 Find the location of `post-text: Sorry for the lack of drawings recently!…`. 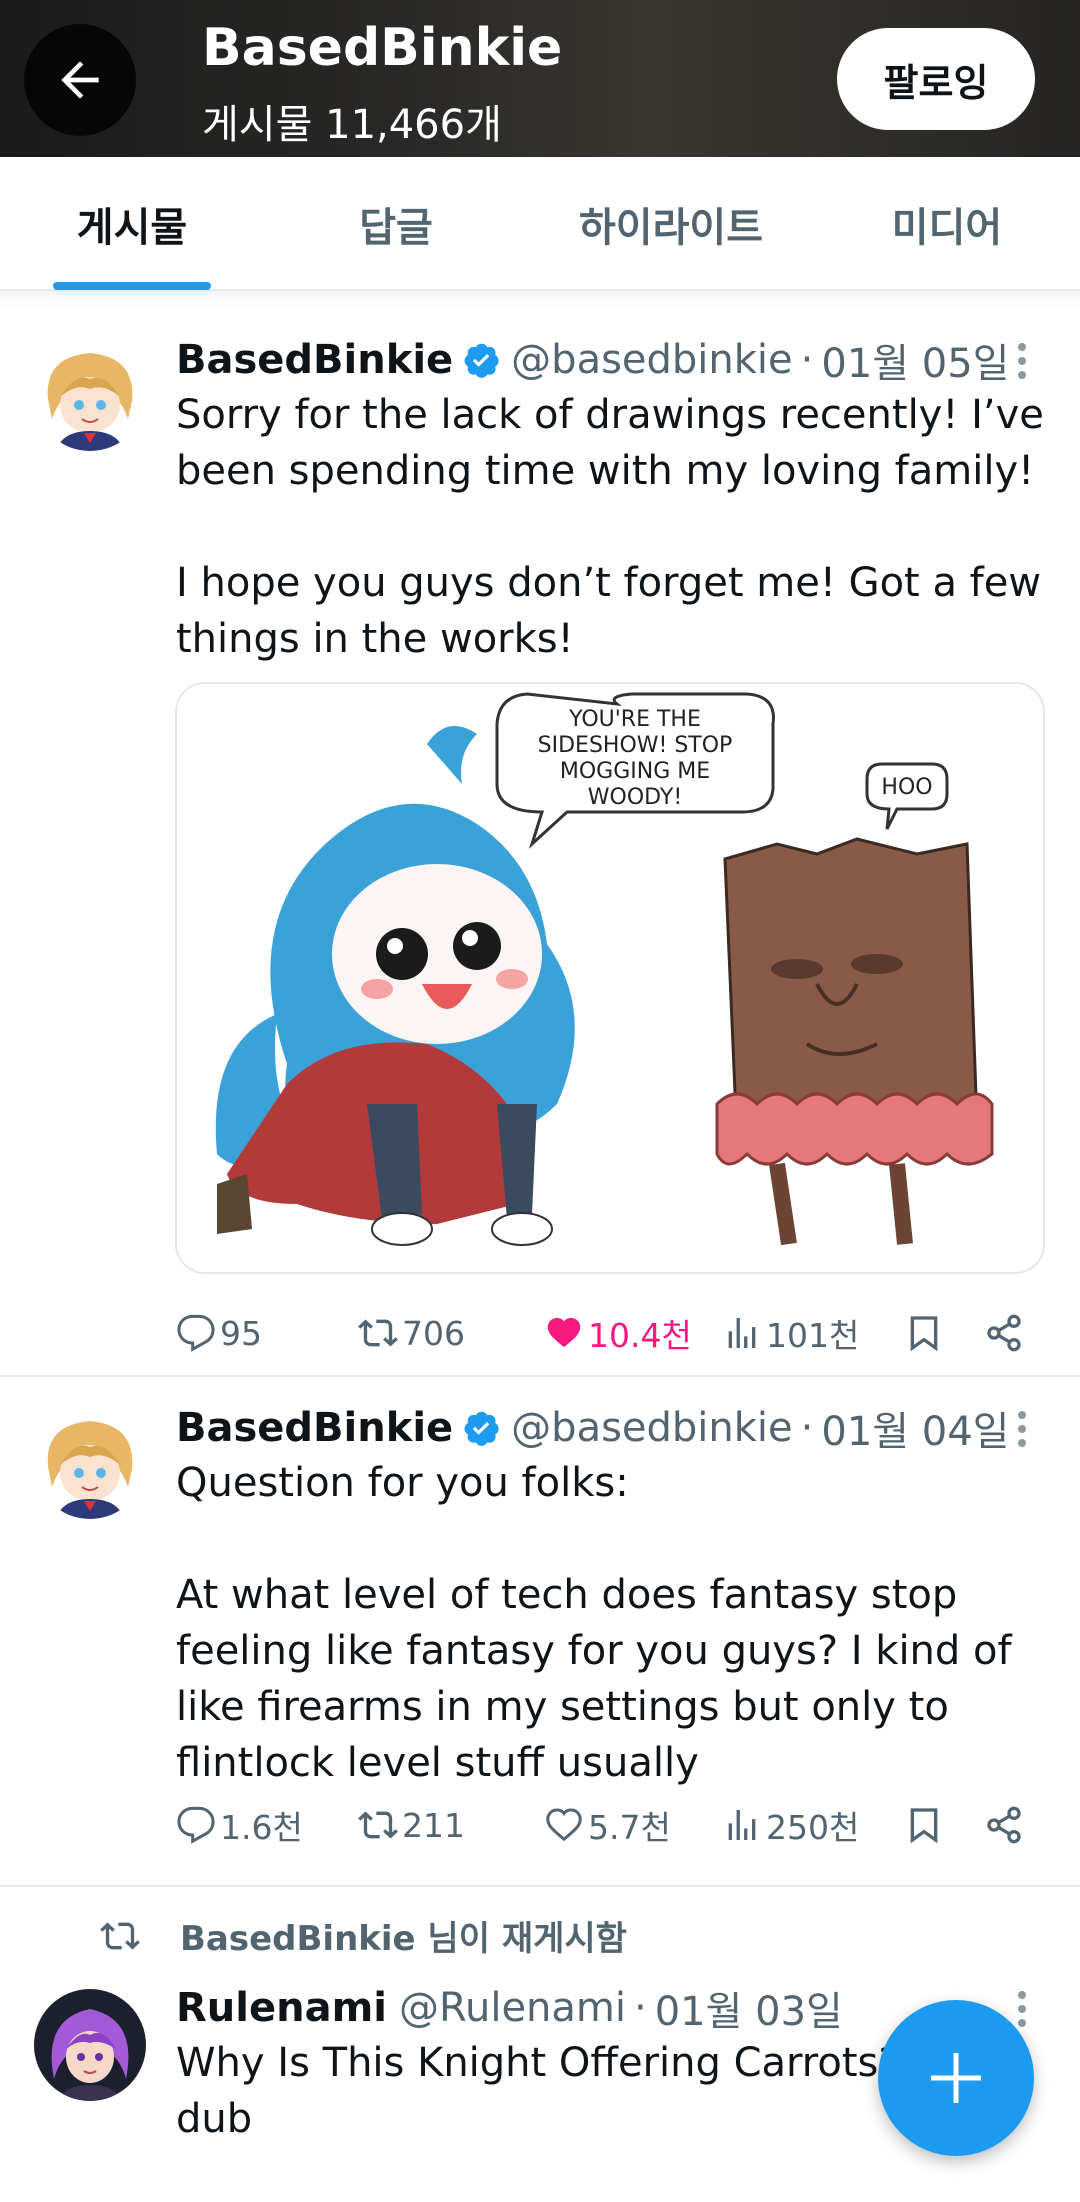

post-text: Sorry for the lack of drawings recently!… is located at coordinates (610, 527).